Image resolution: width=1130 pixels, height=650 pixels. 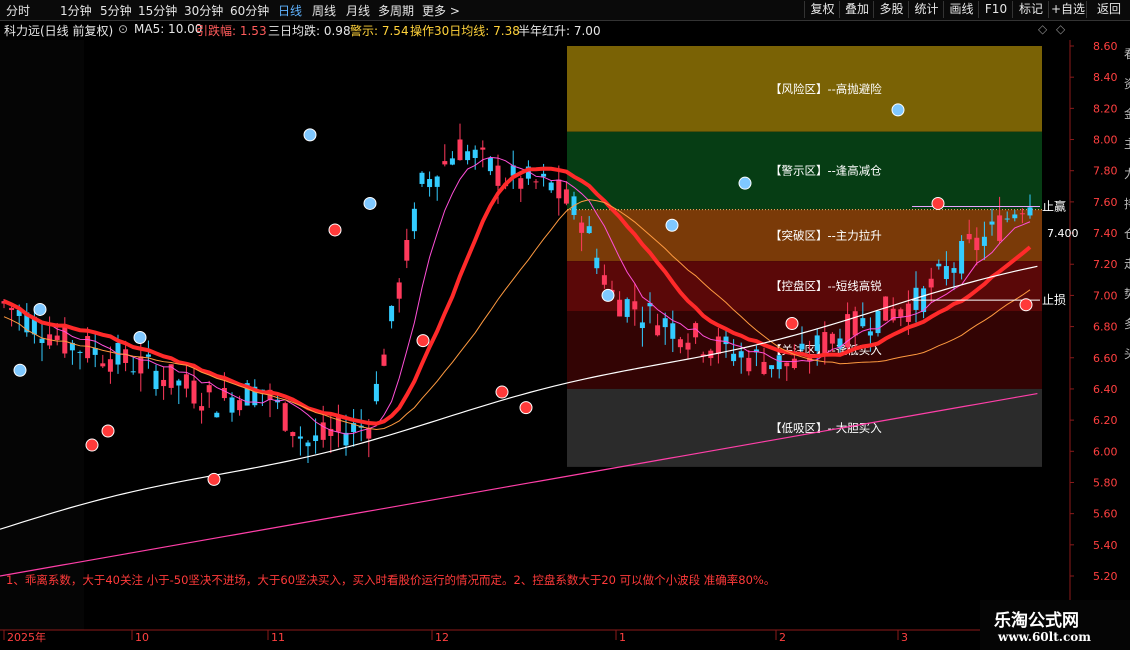 What do you see at coordinates (1105, 77) in the screenshot?
I see `y-tick-label-1: 8.40` at bounding box center [1105, 77].